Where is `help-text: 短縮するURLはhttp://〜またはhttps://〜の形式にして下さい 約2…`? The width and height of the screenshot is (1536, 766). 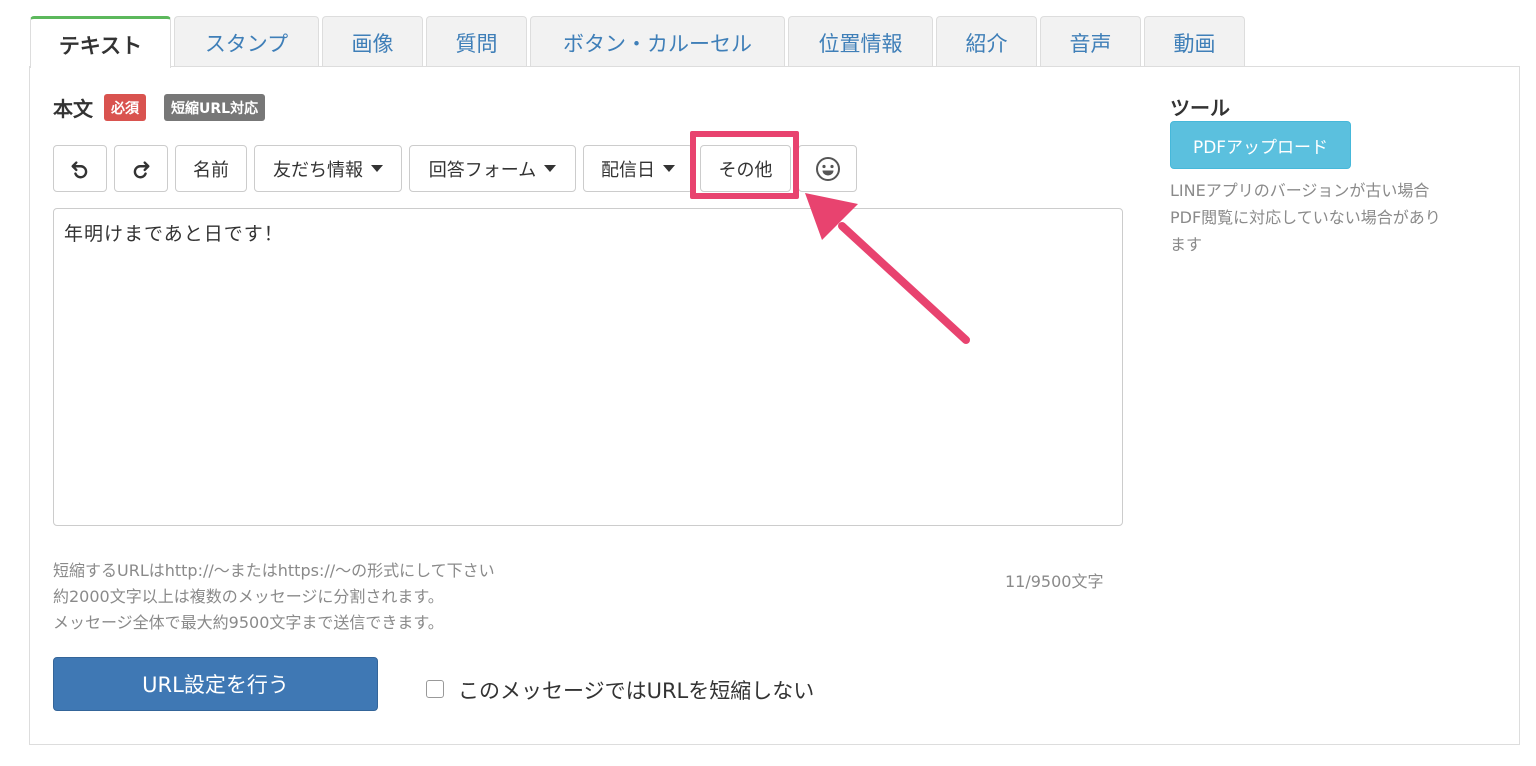
help-text: 短縮するURLはhttp://〜またはhttps://〜の形式にして下さい 約2… is located at coordinates (274, 597).